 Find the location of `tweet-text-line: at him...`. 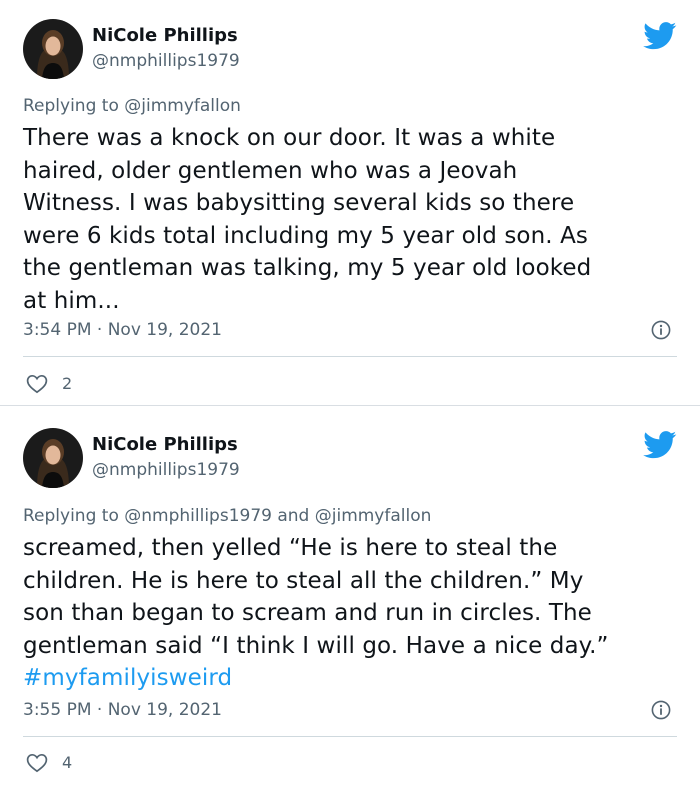

tweet-text-line: at him... is located at coordinates (71, 300).